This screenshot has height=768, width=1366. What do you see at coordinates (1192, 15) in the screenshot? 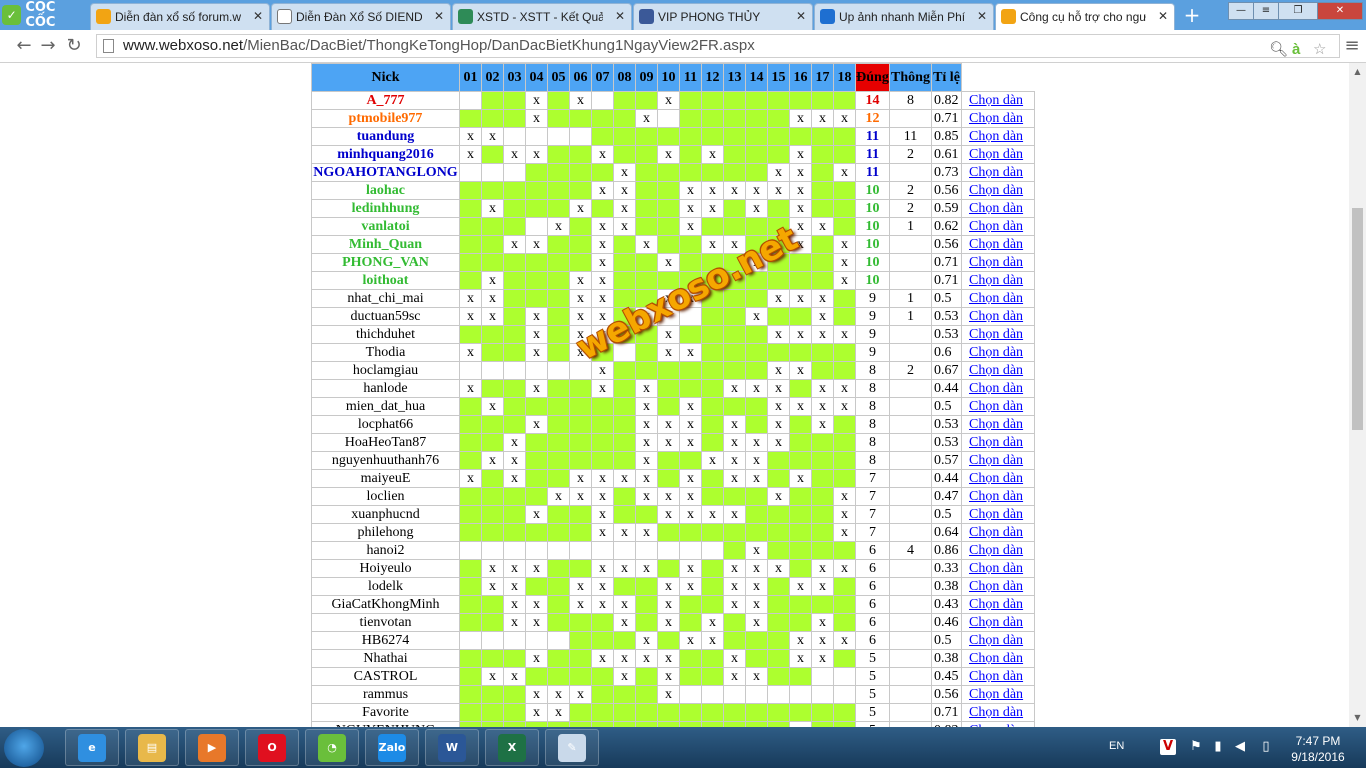
I see `new-tab-button: +` at bounding box center [1192, 15].